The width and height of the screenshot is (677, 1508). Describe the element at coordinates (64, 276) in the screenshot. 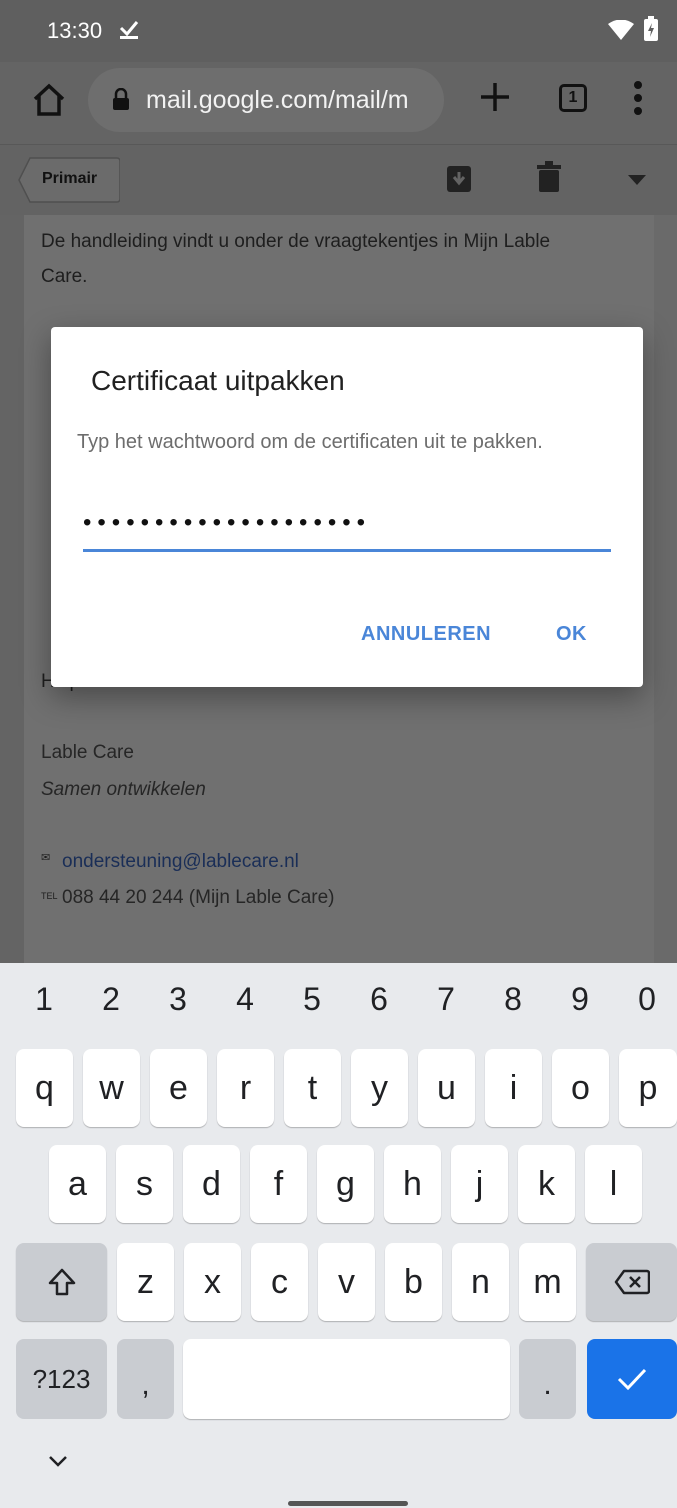

I see `email-line: Care.` at that location.